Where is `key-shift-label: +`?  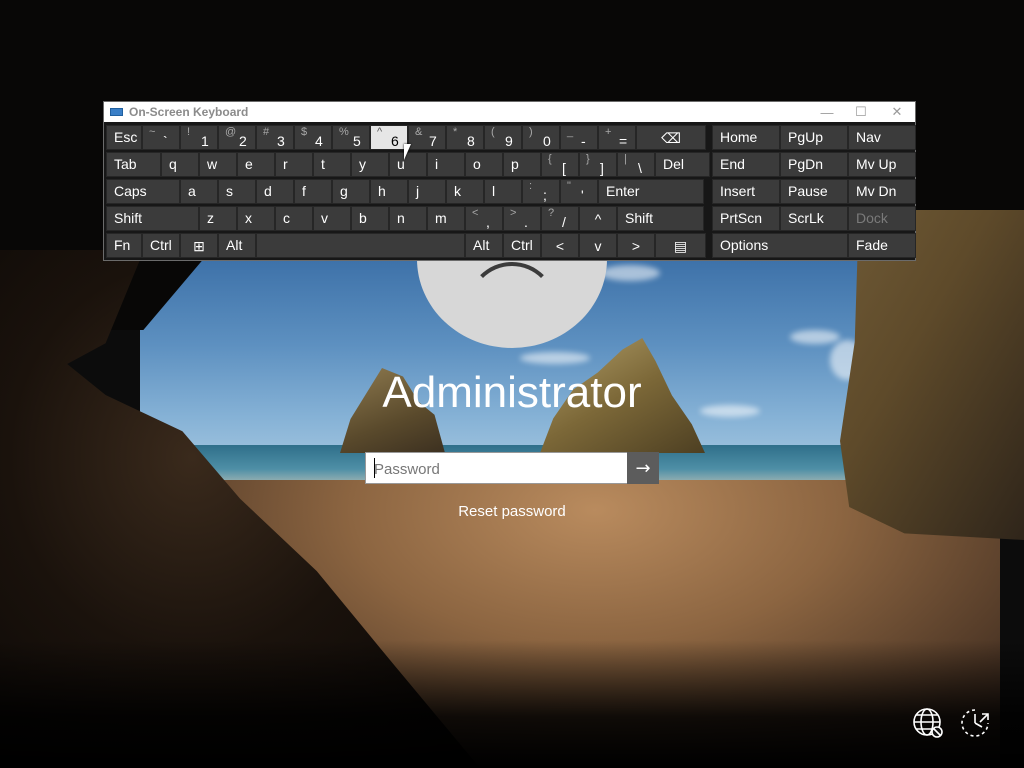
key-shift-label: + is located at coordinates (608, 132).